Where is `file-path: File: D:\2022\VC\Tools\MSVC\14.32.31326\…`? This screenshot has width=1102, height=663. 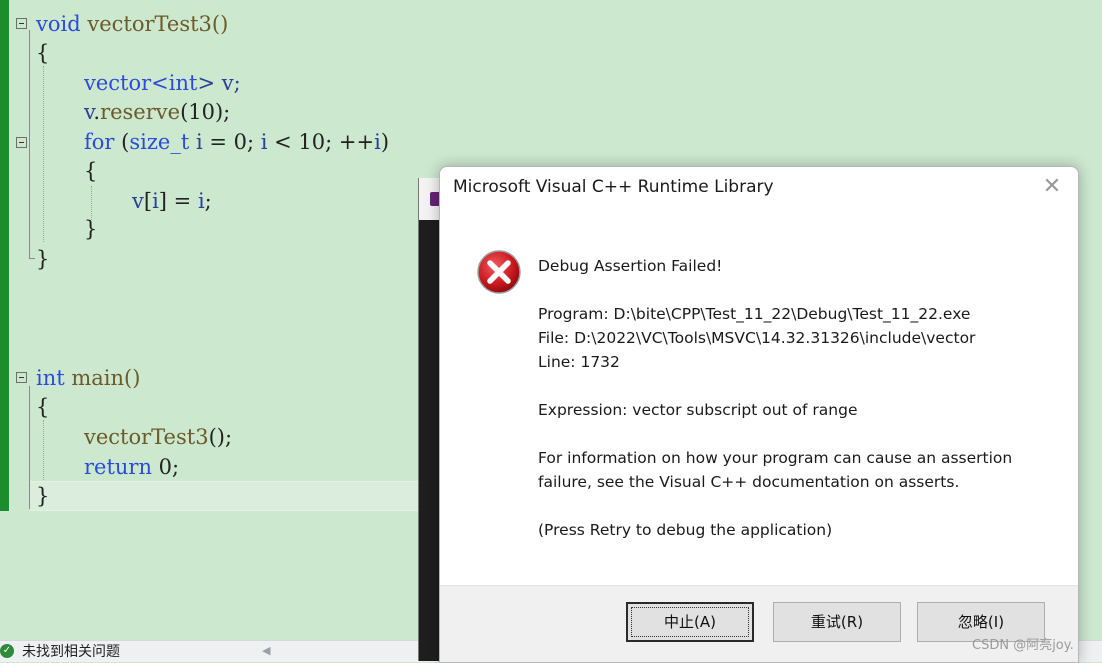 file-path: File: D:\2022\VC\Tools\MSVC\14.32.31326\… is located at coordinates (757, 338).